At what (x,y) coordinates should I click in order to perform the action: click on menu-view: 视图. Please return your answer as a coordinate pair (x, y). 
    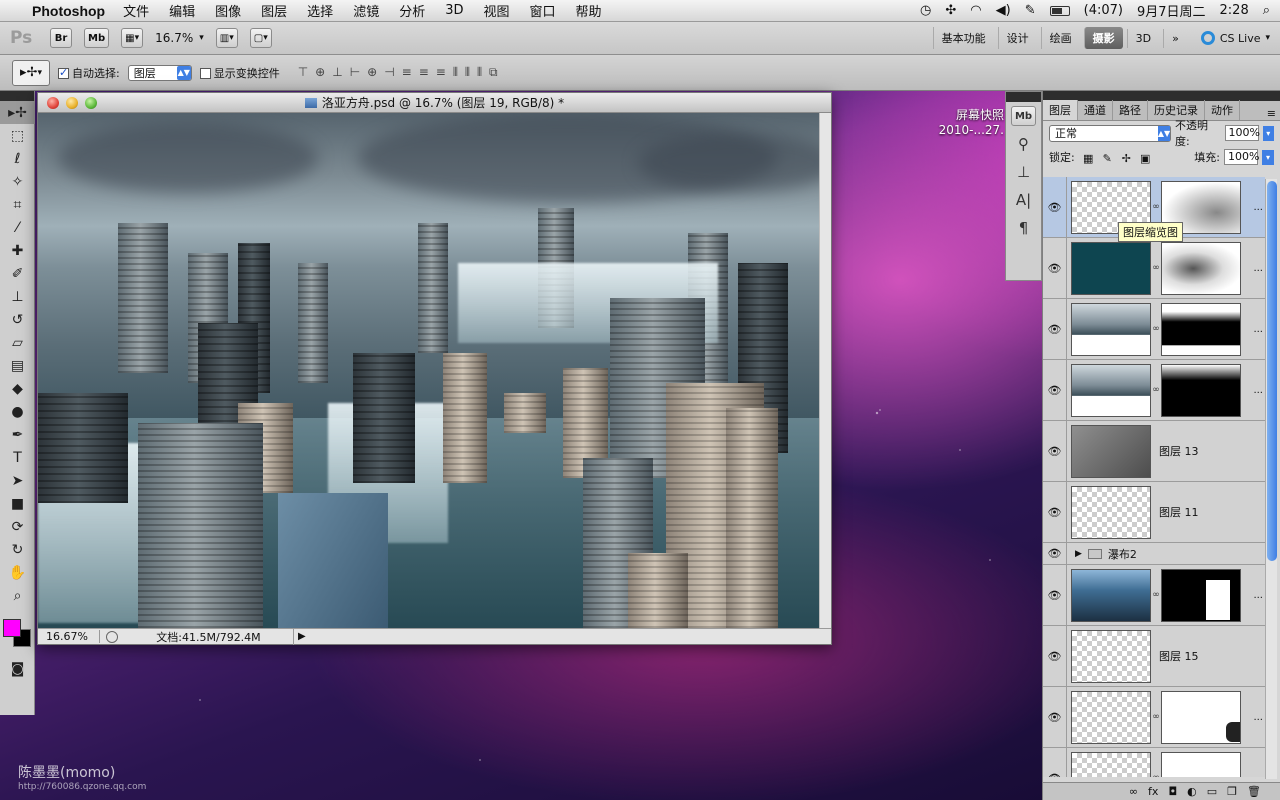
    Looking at the image, I should click on (497, 10).